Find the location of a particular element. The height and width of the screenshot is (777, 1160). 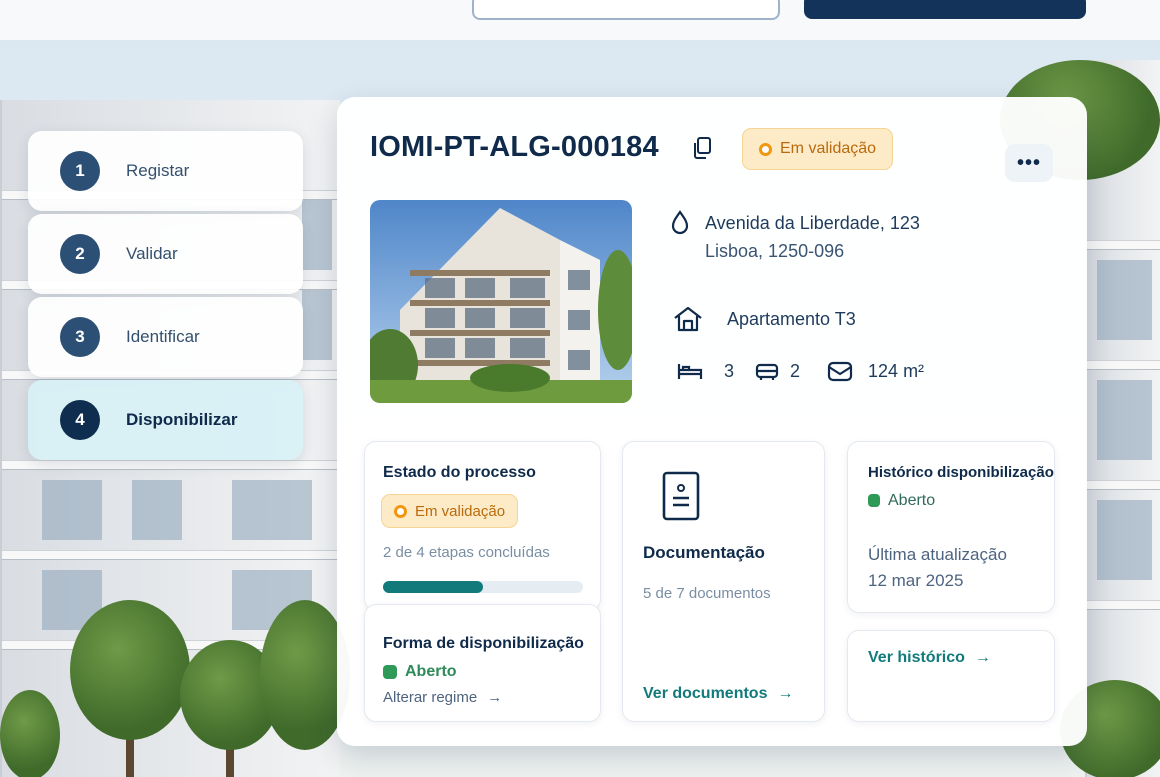

last-update-label: Última atualização is located at coordinates (937, 554).